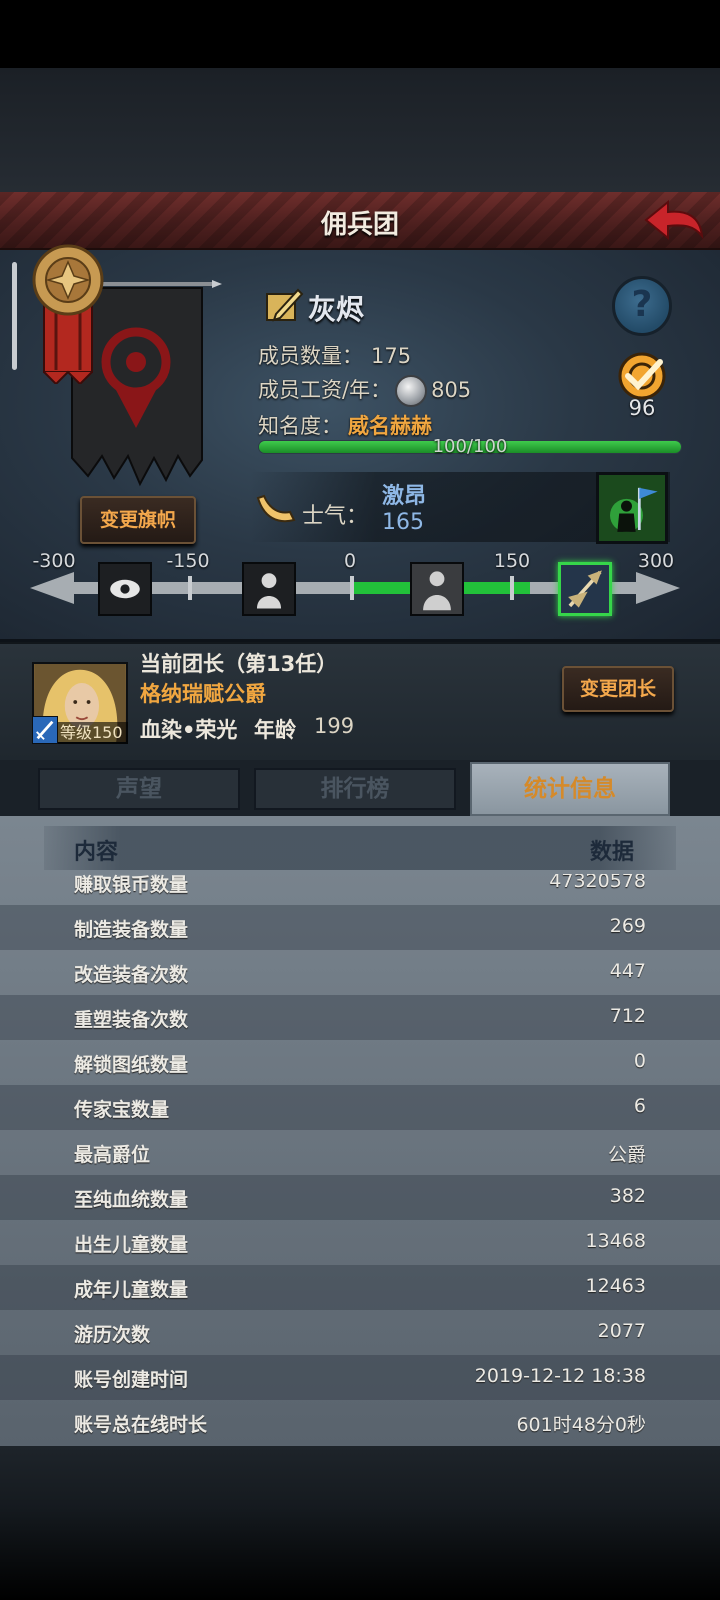 The width and height of the screenshot is (720, 1600). Describe the element at coordinates (627, 1016) in the screenshot. I see `stat-value: 712` at that location.